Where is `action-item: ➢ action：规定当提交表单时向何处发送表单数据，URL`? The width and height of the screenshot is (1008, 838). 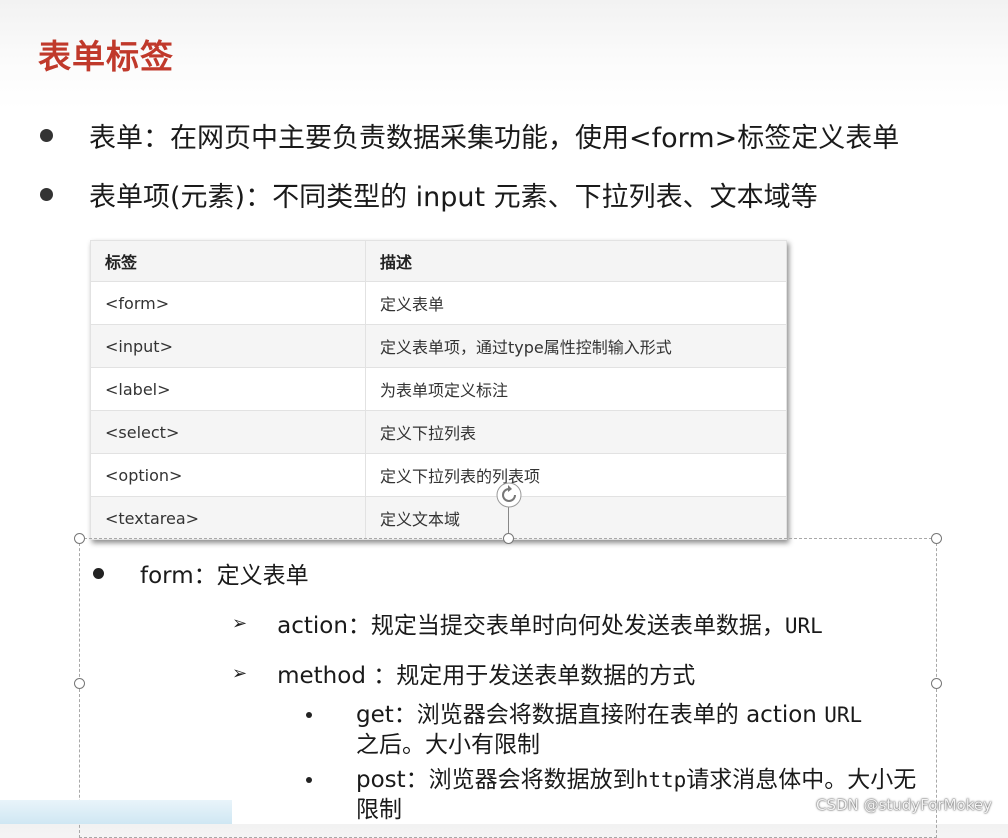
action-item: ➢ action：规定当提交表单时向何处发送表单数据，URL is located at coordinates (527, 623).